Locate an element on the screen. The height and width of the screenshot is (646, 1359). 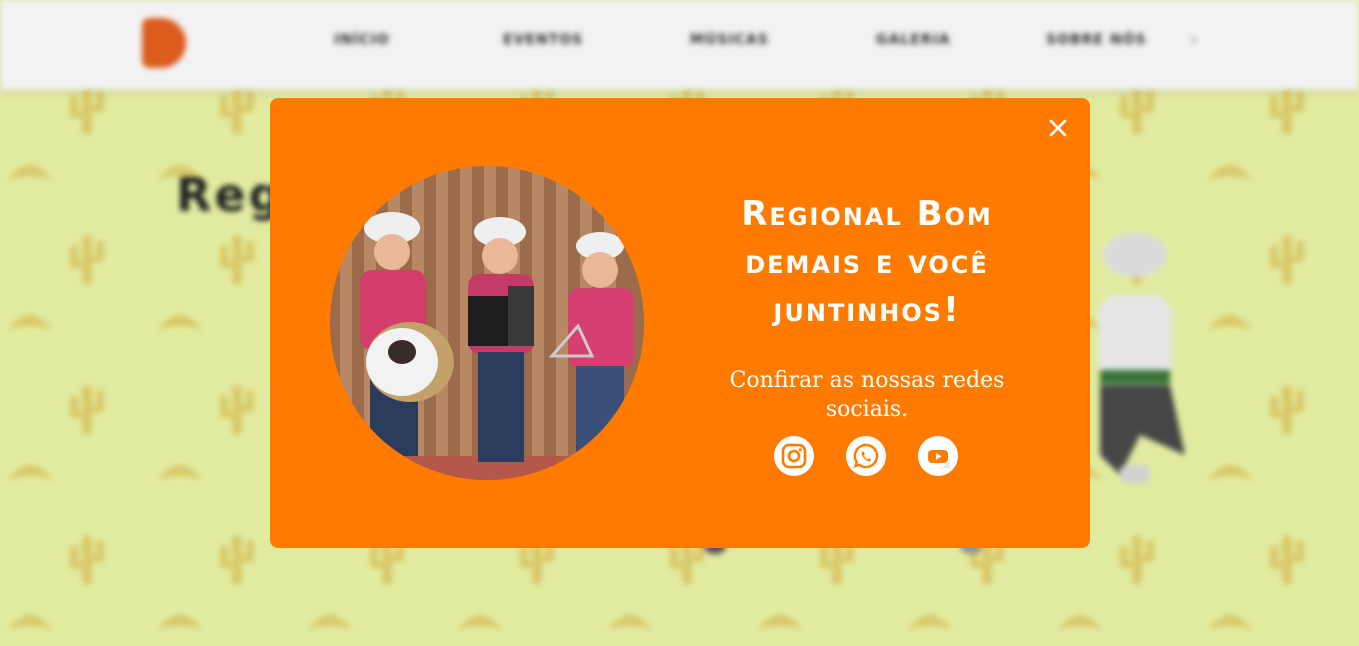
youtube-icon is located at coordinates (939, 459).